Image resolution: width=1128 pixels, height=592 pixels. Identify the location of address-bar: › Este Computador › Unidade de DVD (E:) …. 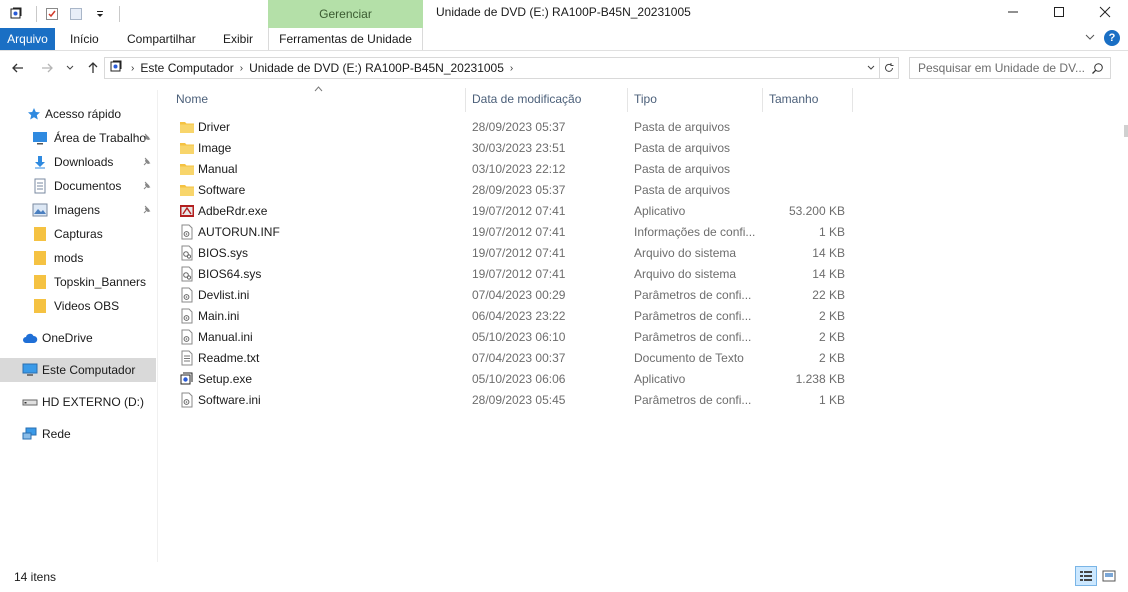
(492, 68).